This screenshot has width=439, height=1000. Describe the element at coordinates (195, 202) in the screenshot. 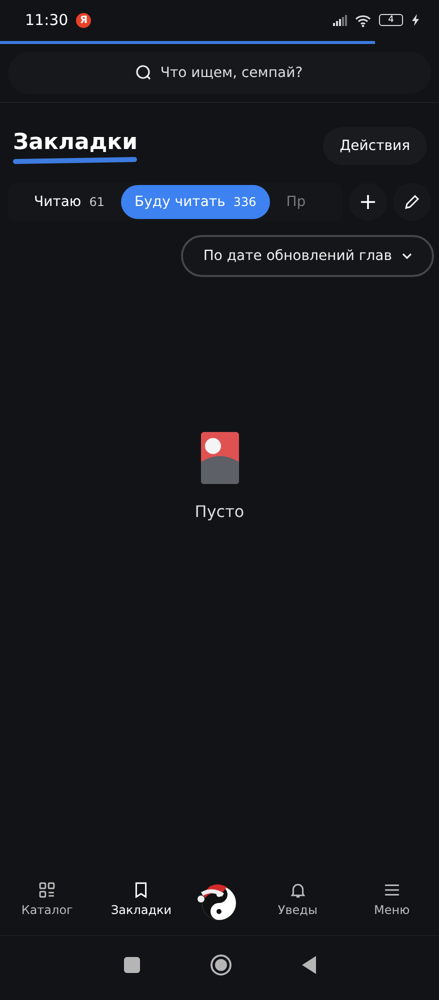

I see `tab: Буду читать 336` at that location.